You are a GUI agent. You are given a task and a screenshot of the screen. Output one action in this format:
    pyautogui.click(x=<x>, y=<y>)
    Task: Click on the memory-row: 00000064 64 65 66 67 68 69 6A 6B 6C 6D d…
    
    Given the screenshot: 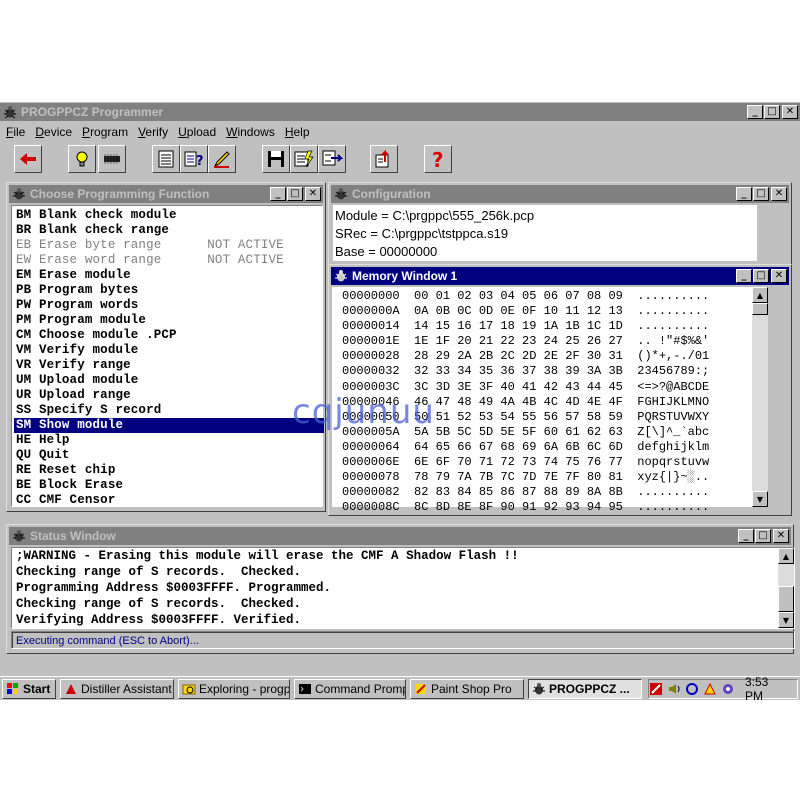 What is the action you would take?
    pyautogui.click(x=526, y=446)
    